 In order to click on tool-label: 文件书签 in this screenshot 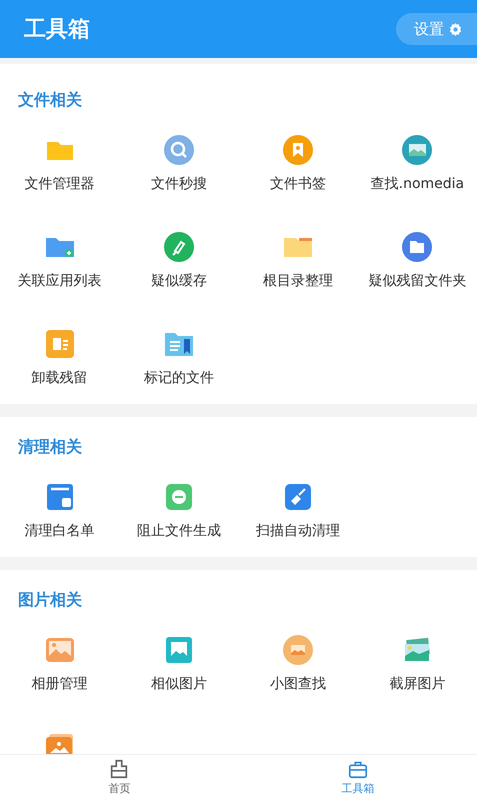, I will do `click(298, 184)`.